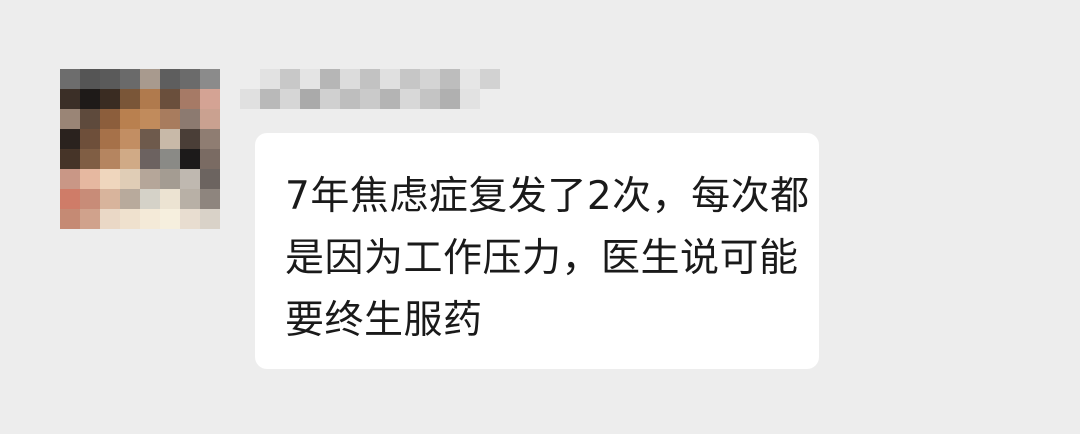 This screenshot has height=434, width=1080. I want to click on message-line: 7年焦虑症复发了2次，每次都, so click(547, 196).